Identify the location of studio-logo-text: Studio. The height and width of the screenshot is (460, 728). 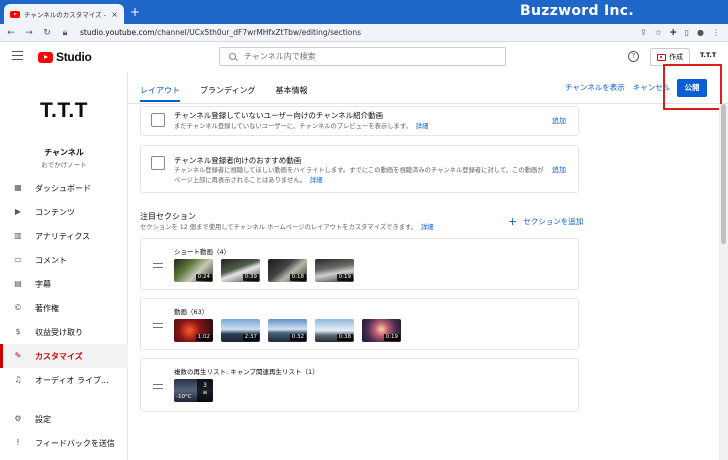
(74, 57).